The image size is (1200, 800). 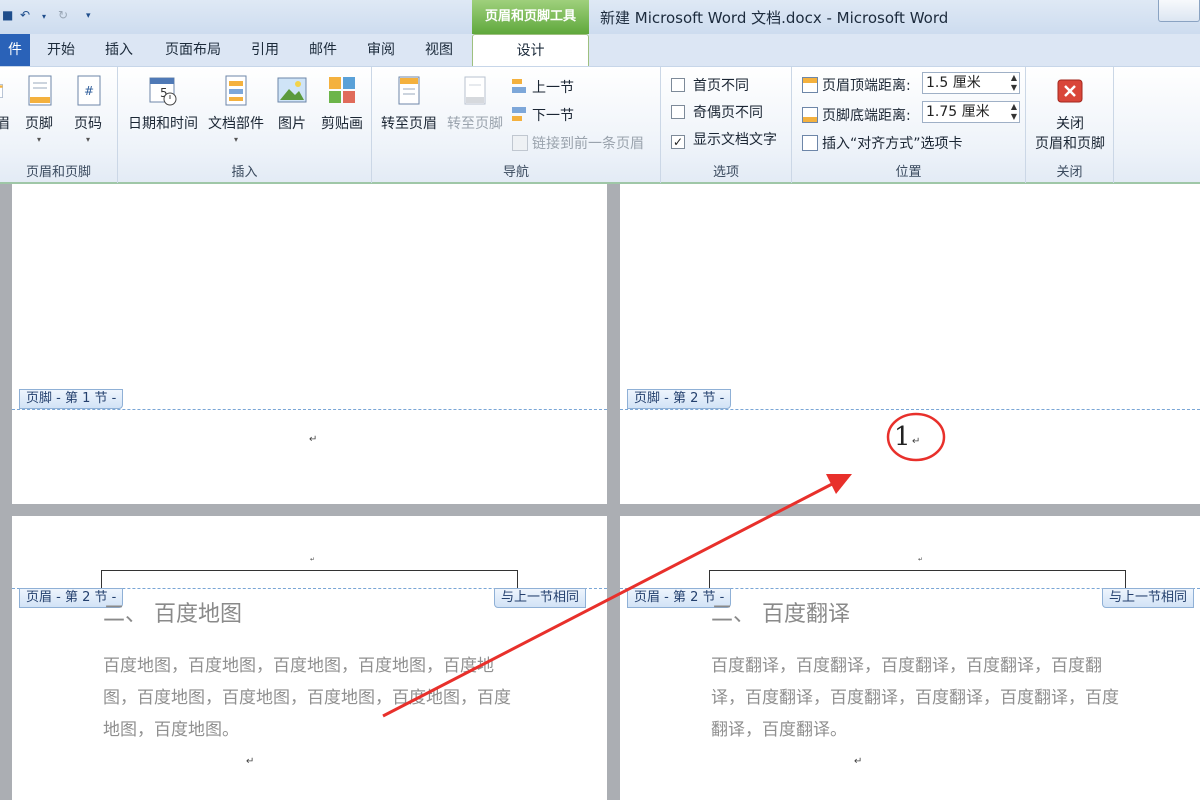 What do you see at coordinates (172, 612) in the screenshot?
I see `section-heading: 二、 百度地图` at bounding box center [172, 612].